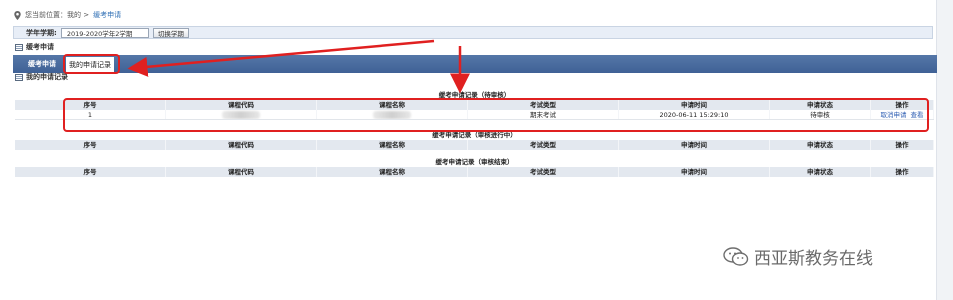 The image size is (953, 300). What do you see at coordinates (736, 256) in the screenshot?
I see `wechat-icon` at bounding box center [736, 256].